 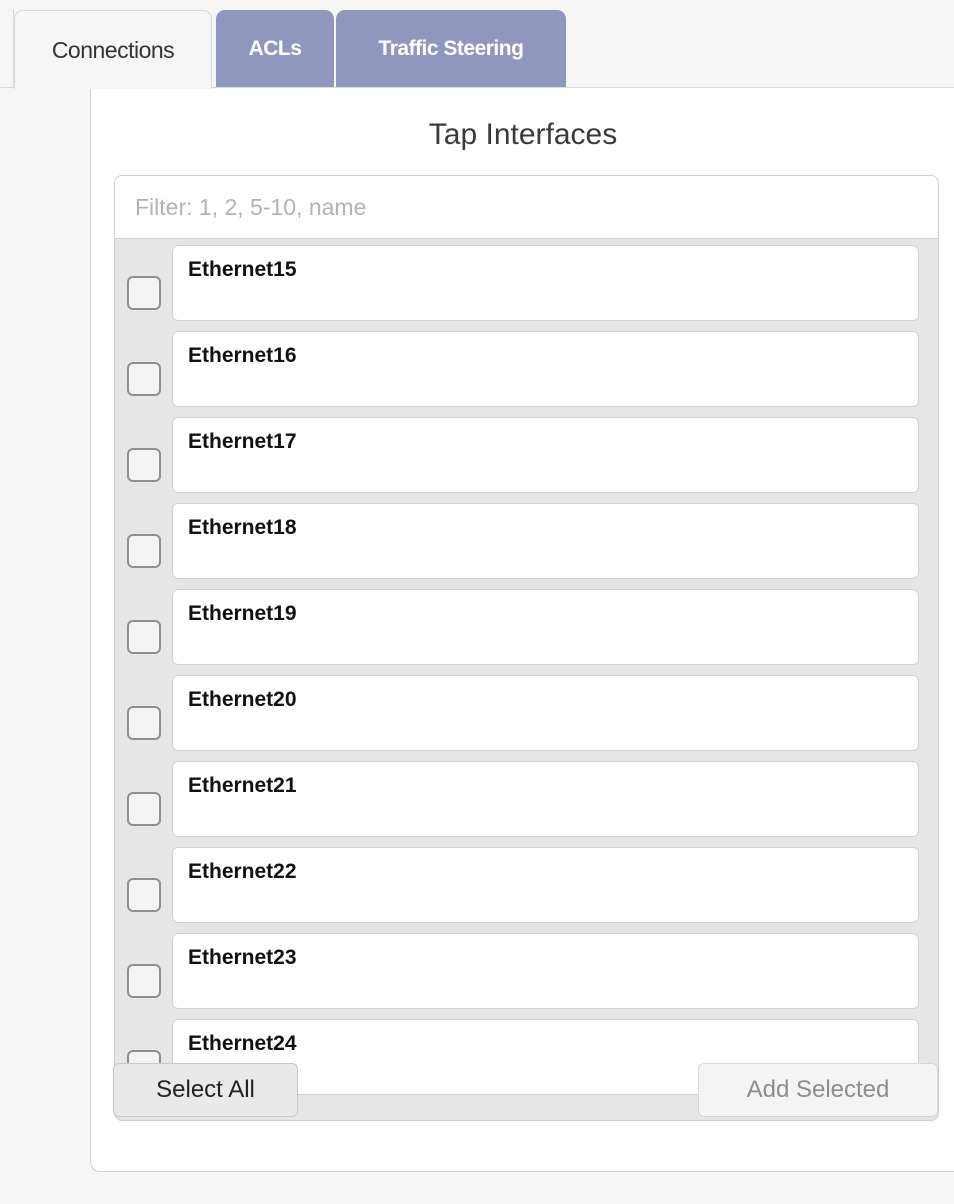 What do you see at coordinates (545, 541) in the screenshot?
I see `interface-card: Ethernet18` at bounding box center [545, 541].